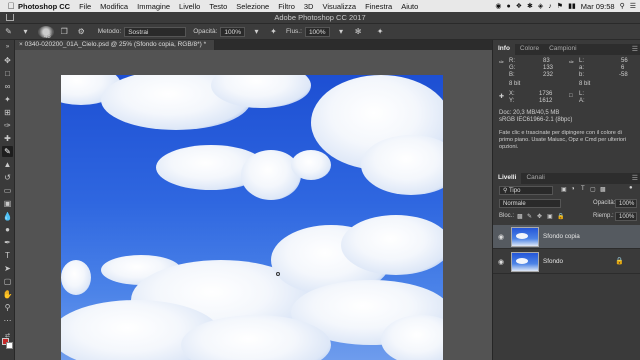 This screenshot has width=640, height=360. I want to click on menu-aiuto: Aiuto, so click(409, 6).